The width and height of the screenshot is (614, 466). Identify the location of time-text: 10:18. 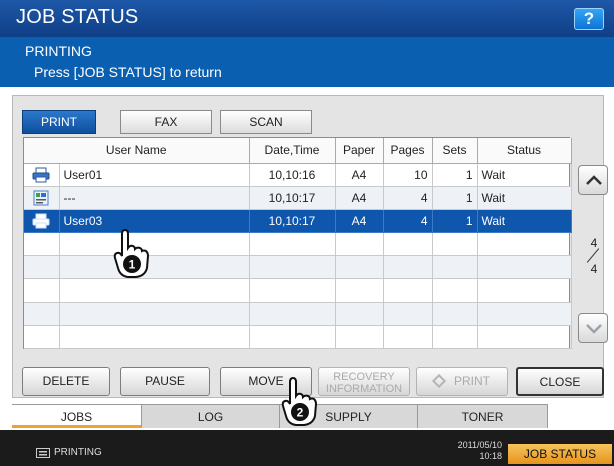
(490, 456).